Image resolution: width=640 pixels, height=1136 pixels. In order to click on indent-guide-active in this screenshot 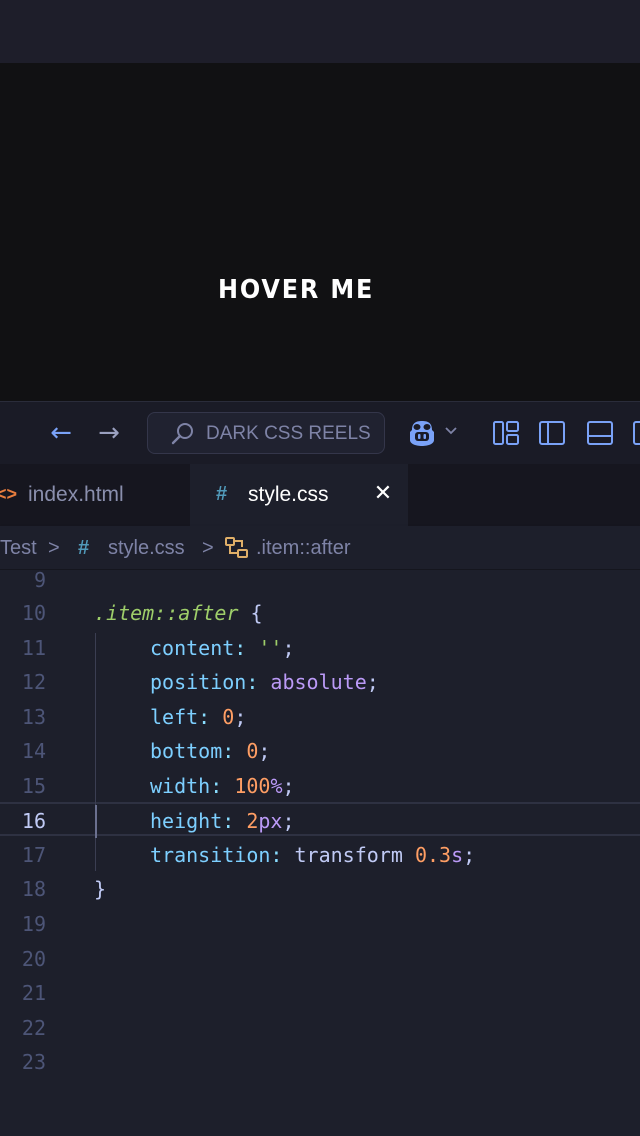, I will do `click(96, 821)`.